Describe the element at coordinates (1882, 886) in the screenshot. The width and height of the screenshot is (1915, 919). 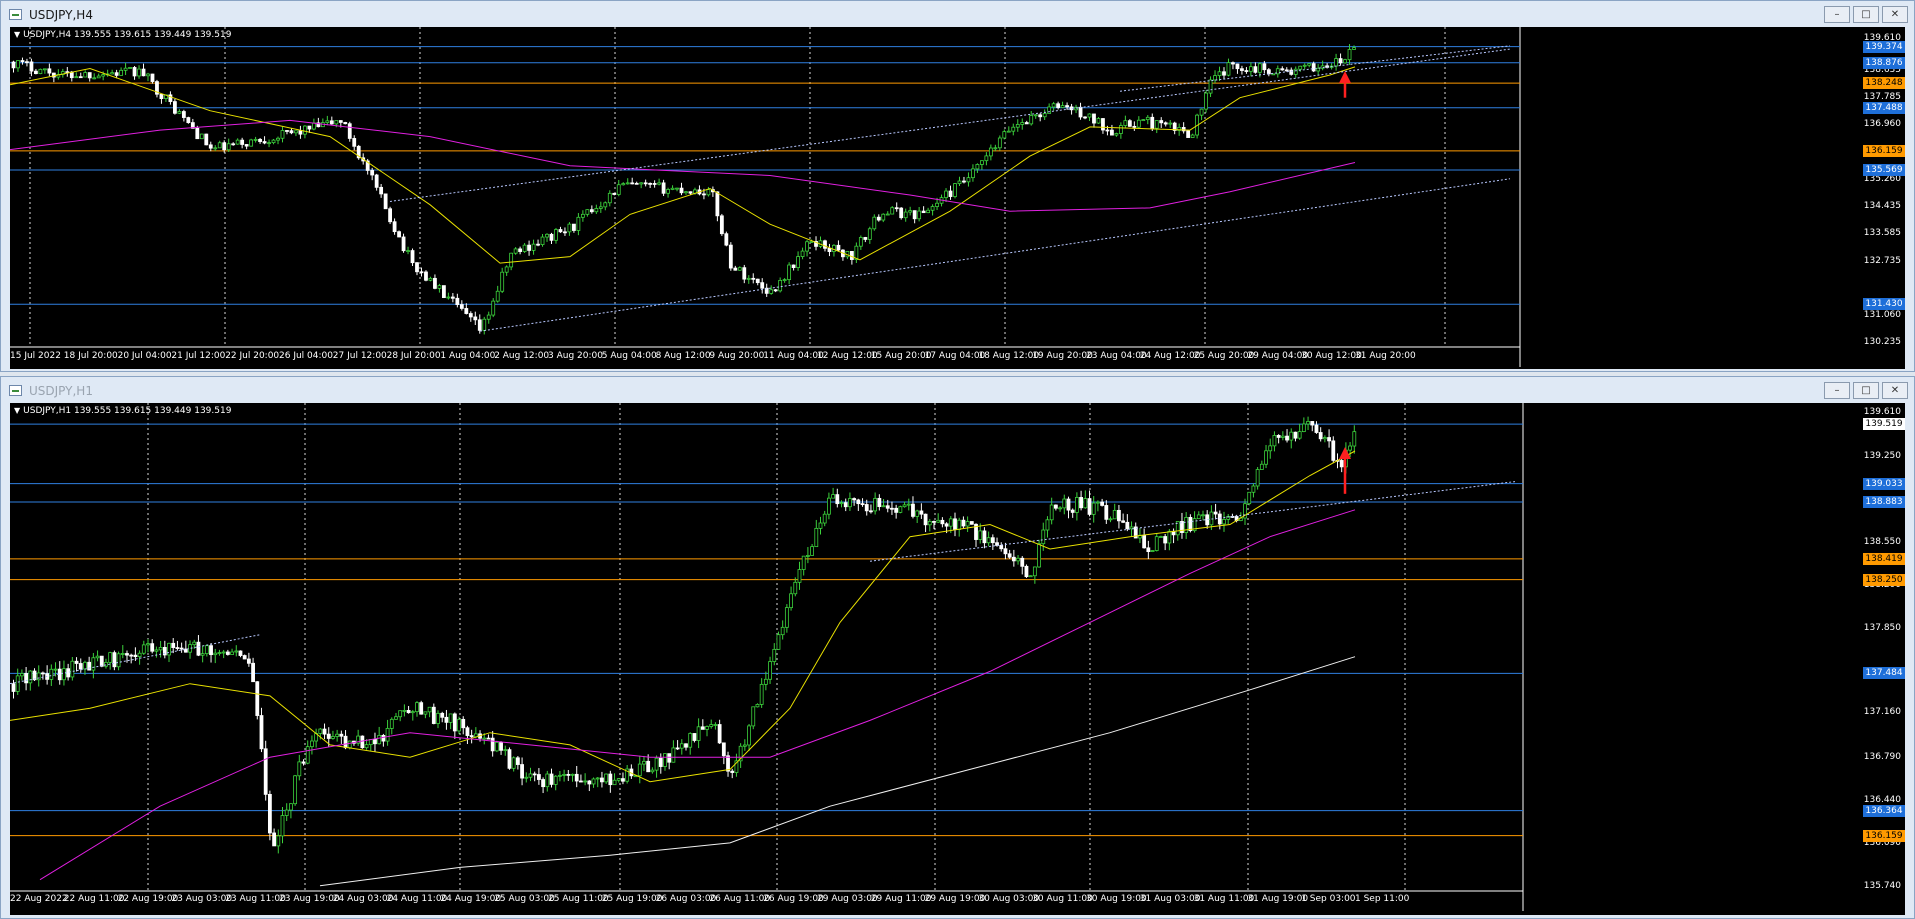
I see `price-tick-label: 135.740` at that location.